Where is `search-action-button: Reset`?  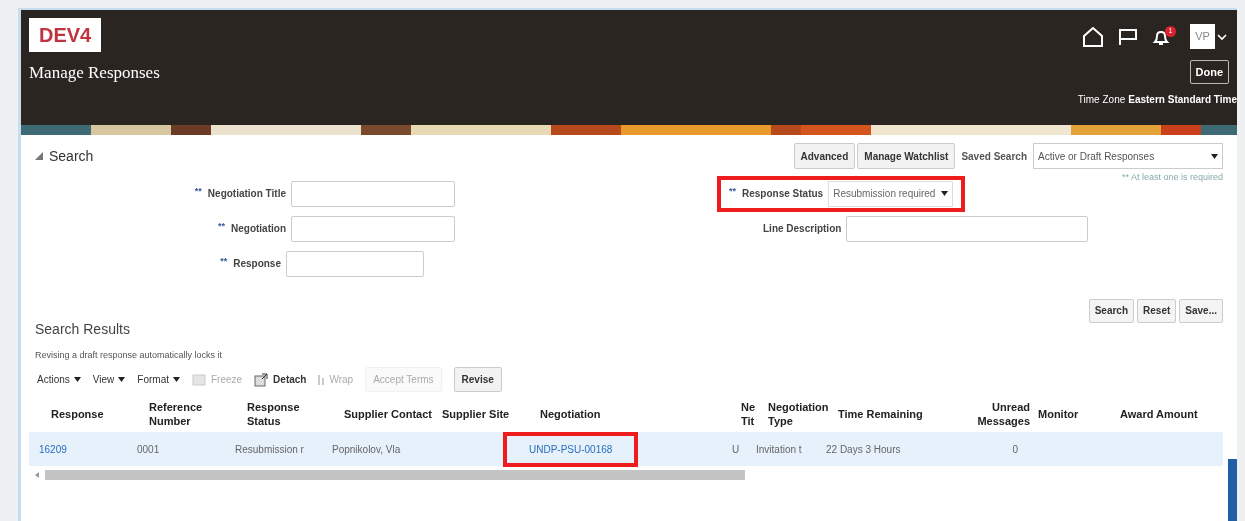
search-action-button: Reset is located at coordinates (1157, 310).